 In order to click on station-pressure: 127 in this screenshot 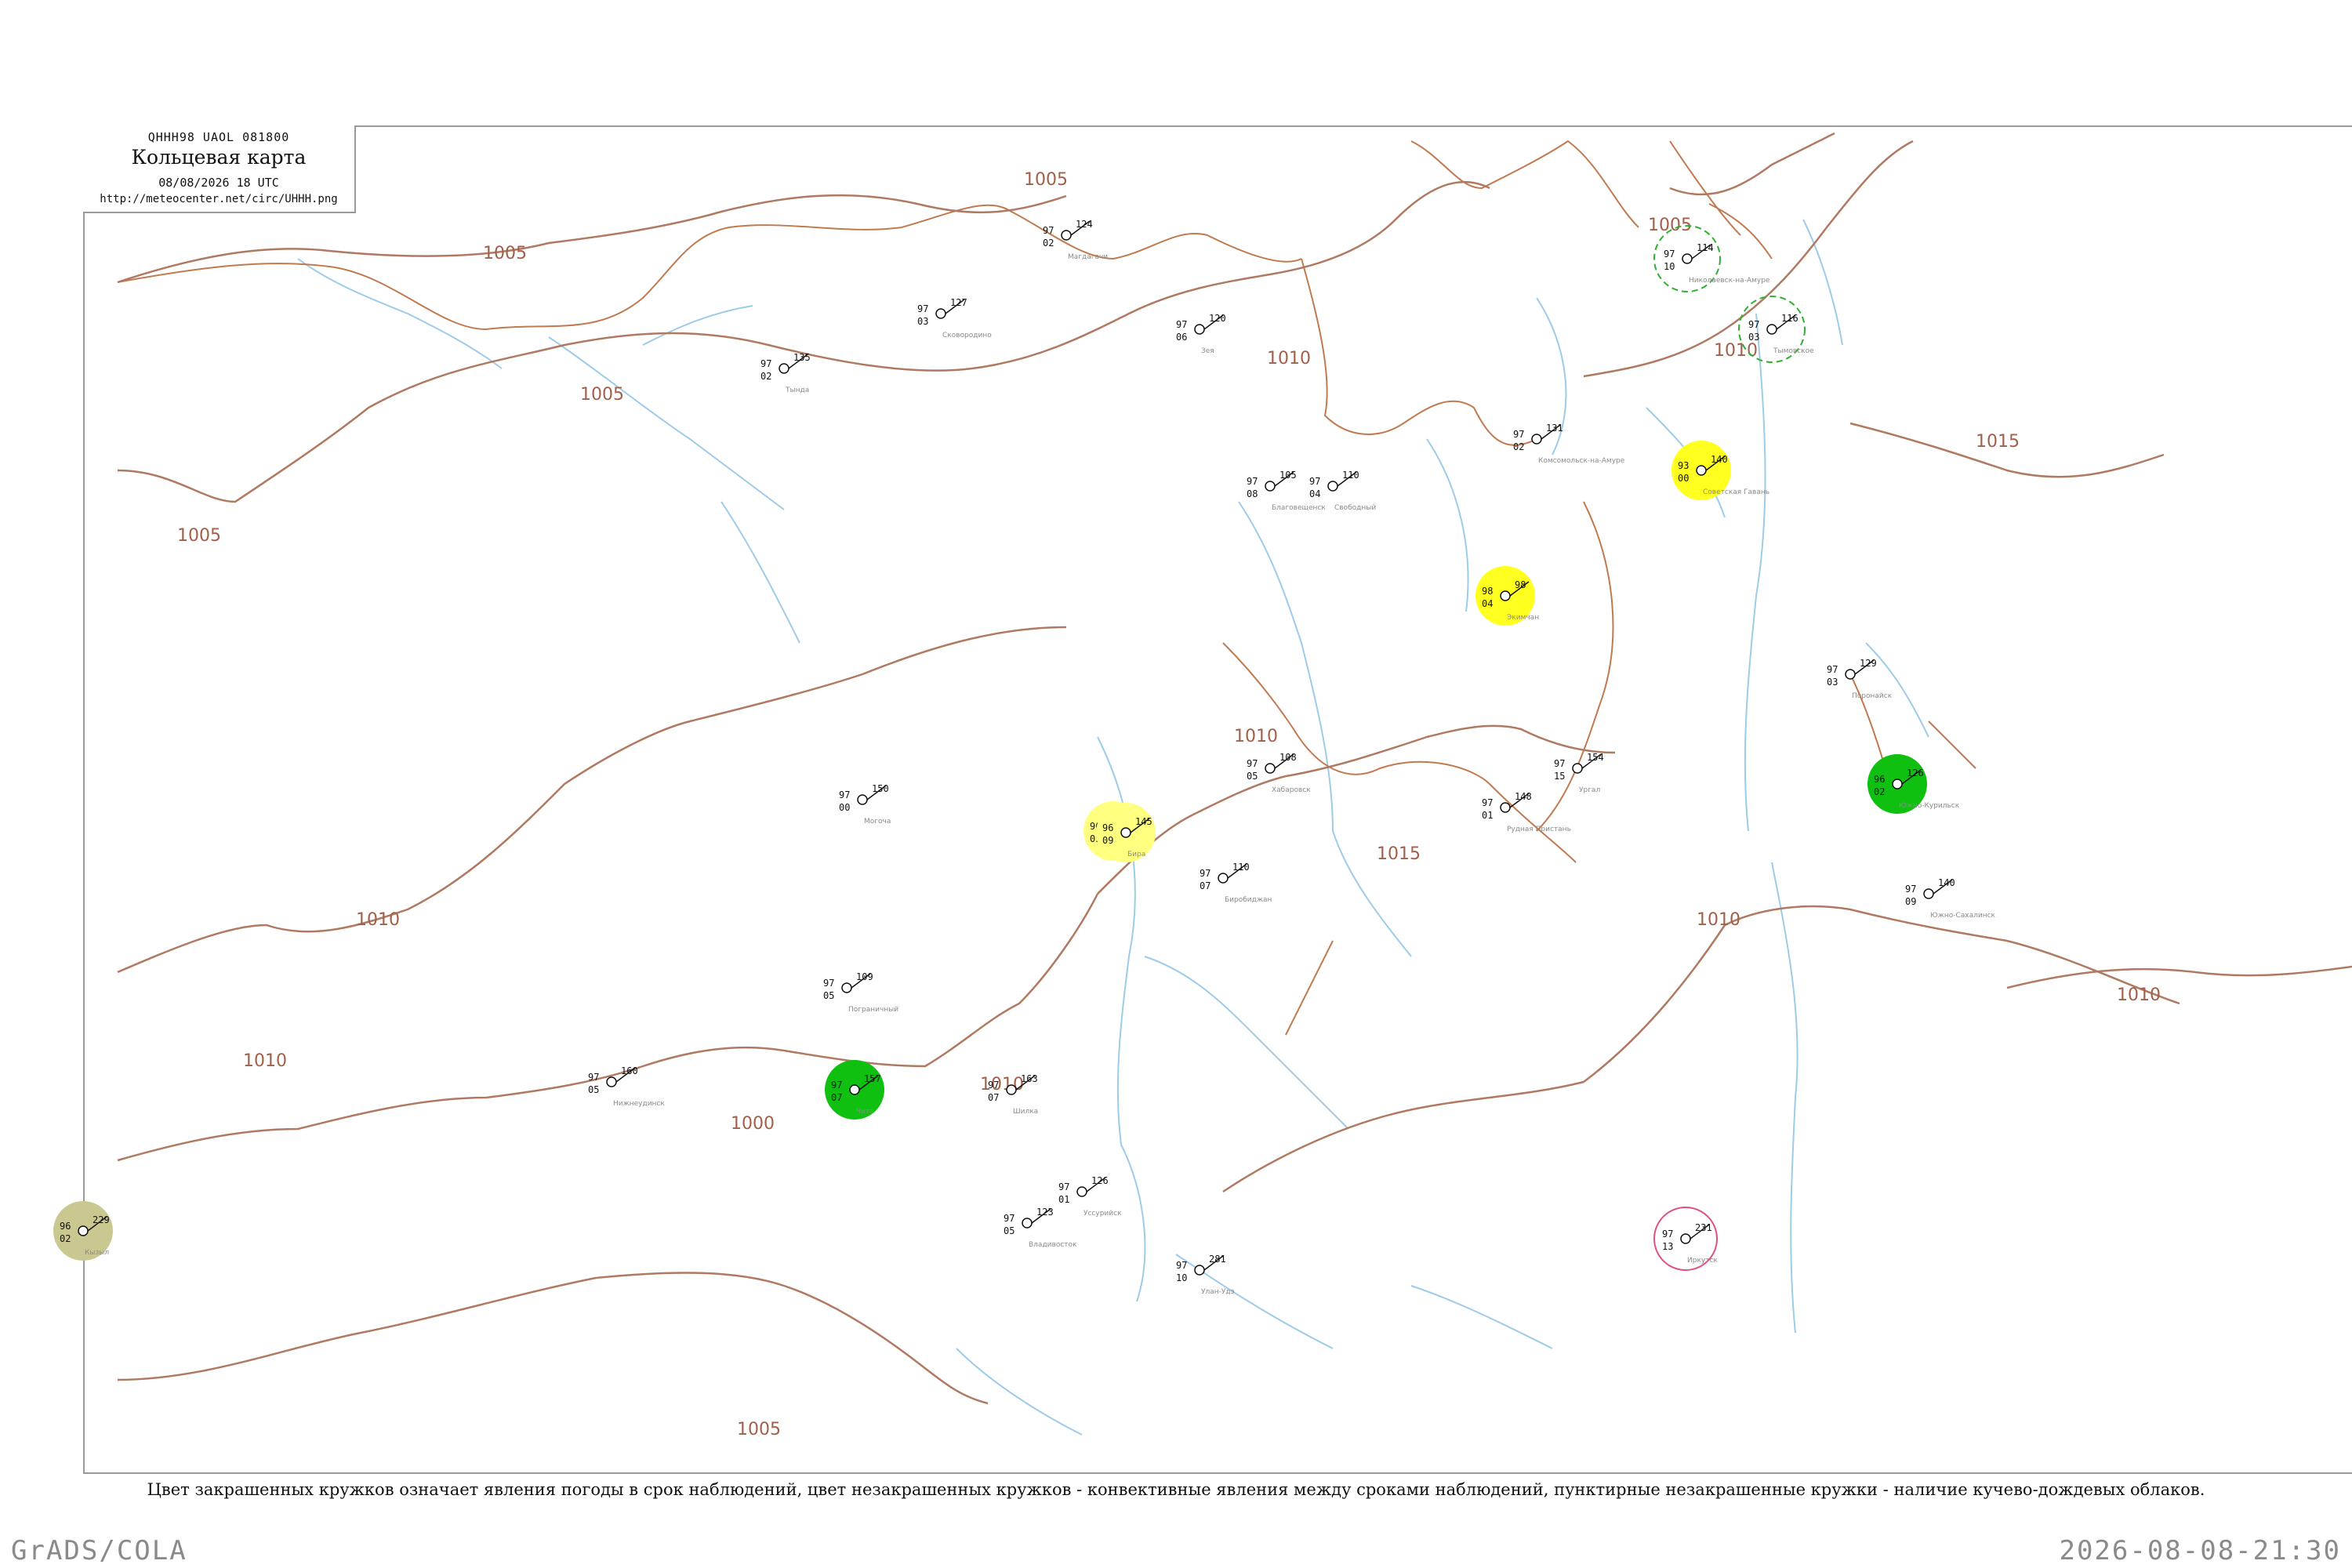, I will do `click(958, 302)`.